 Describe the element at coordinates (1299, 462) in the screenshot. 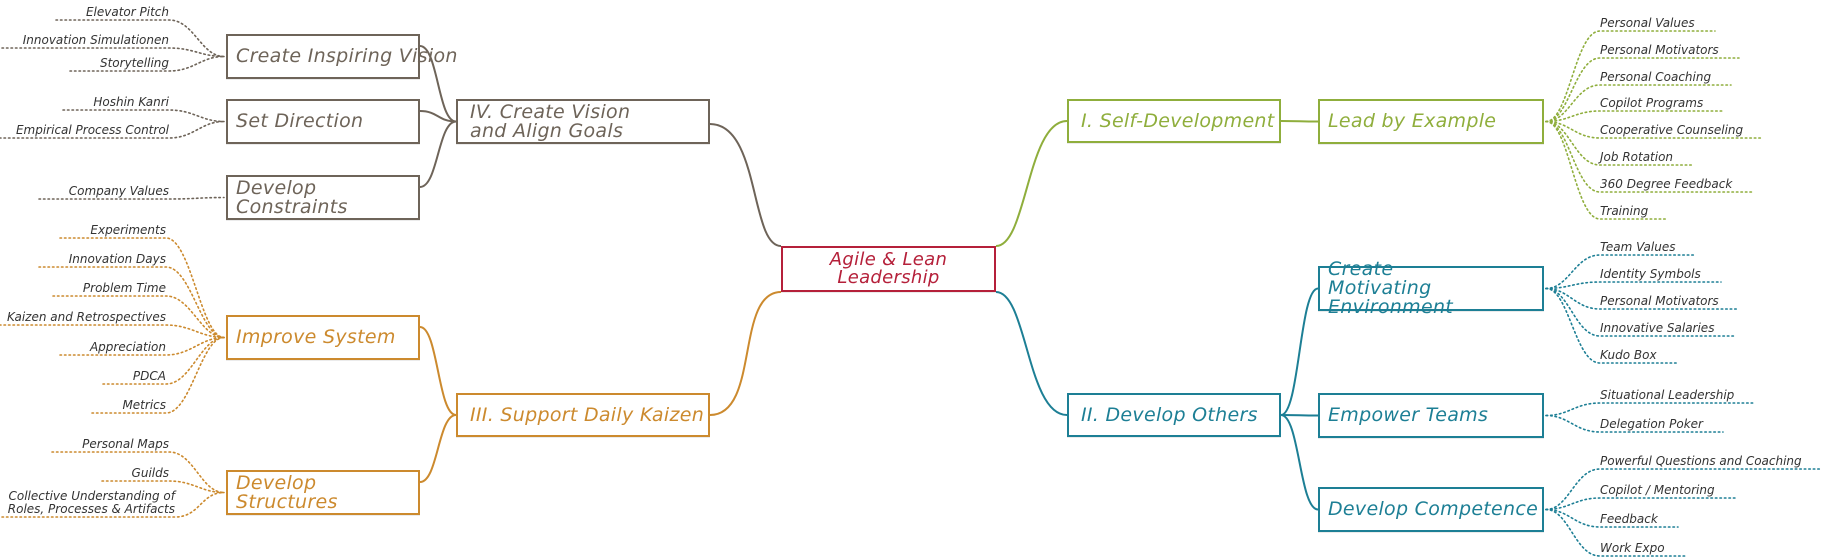

I see `connector-others-competence` at that location.